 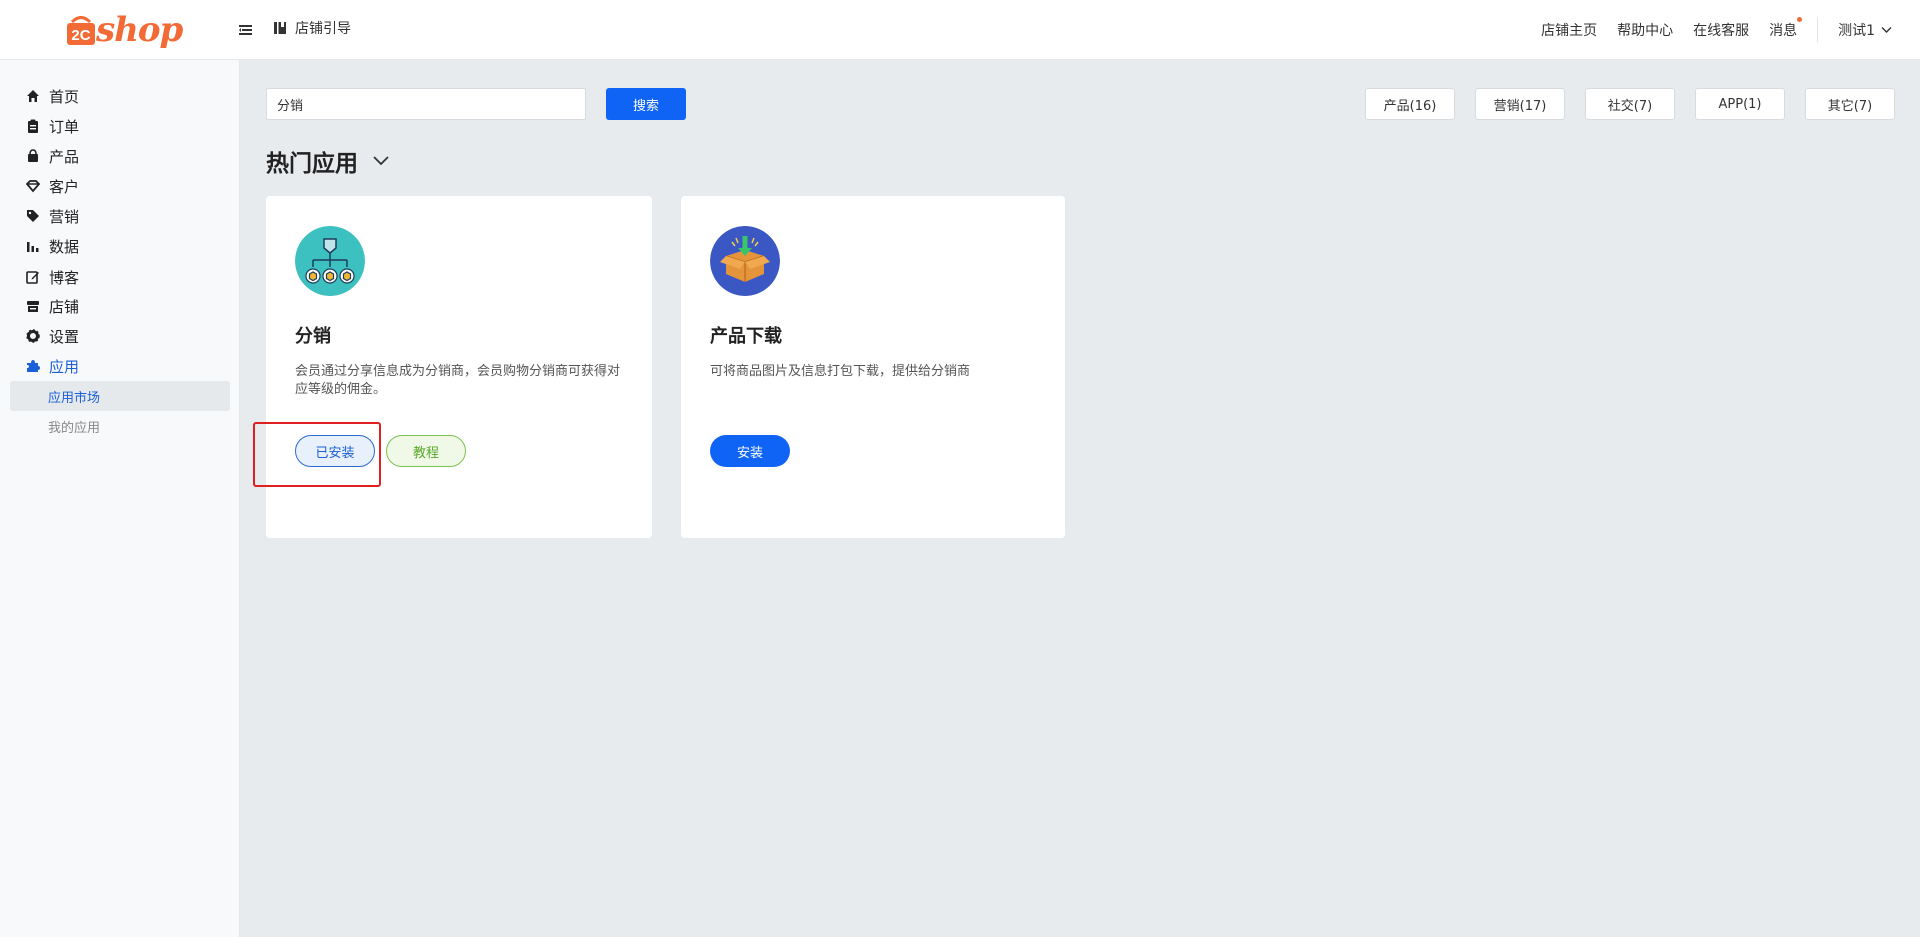 I want to click on clipboard-icon, so click(x=33, y=126).